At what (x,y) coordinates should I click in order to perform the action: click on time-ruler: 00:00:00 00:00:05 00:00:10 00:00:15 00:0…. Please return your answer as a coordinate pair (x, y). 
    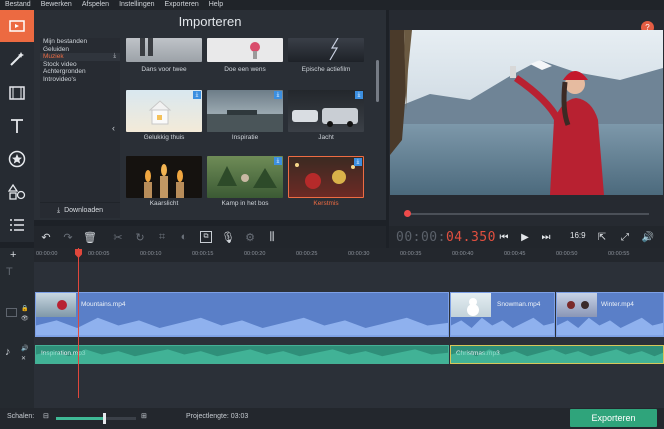
    Looking at the image, I should click on (349, 255).